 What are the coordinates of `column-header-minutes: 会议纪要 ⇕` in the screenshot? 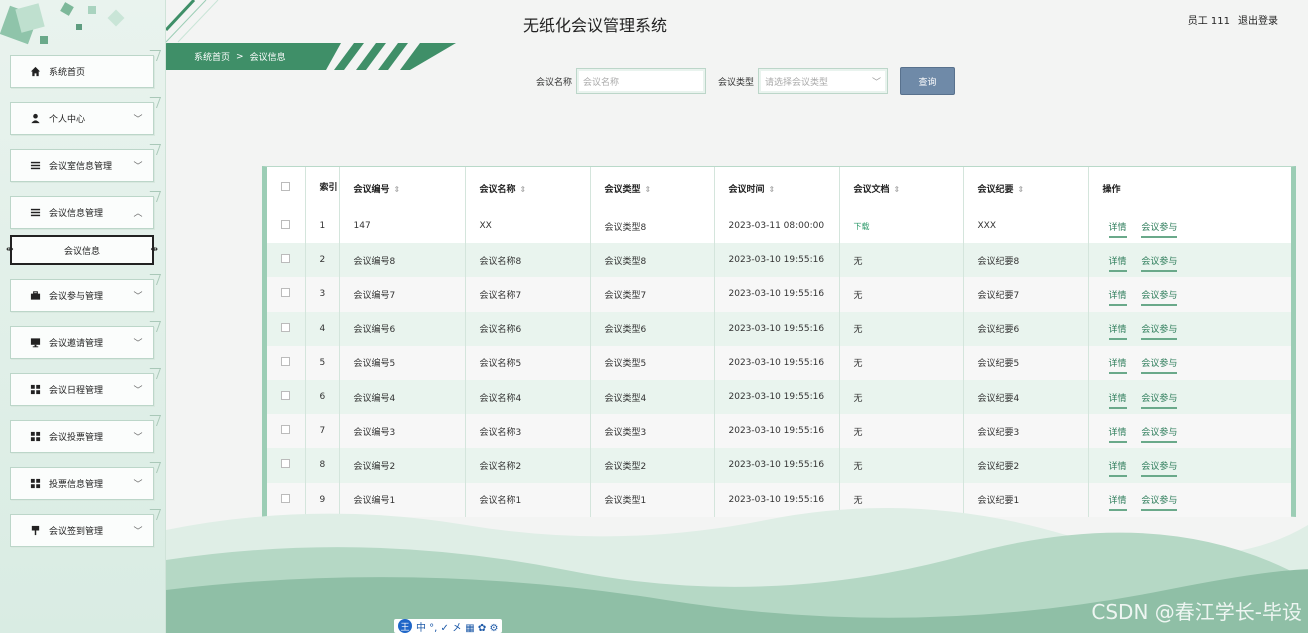 It's located at (1026, 188).